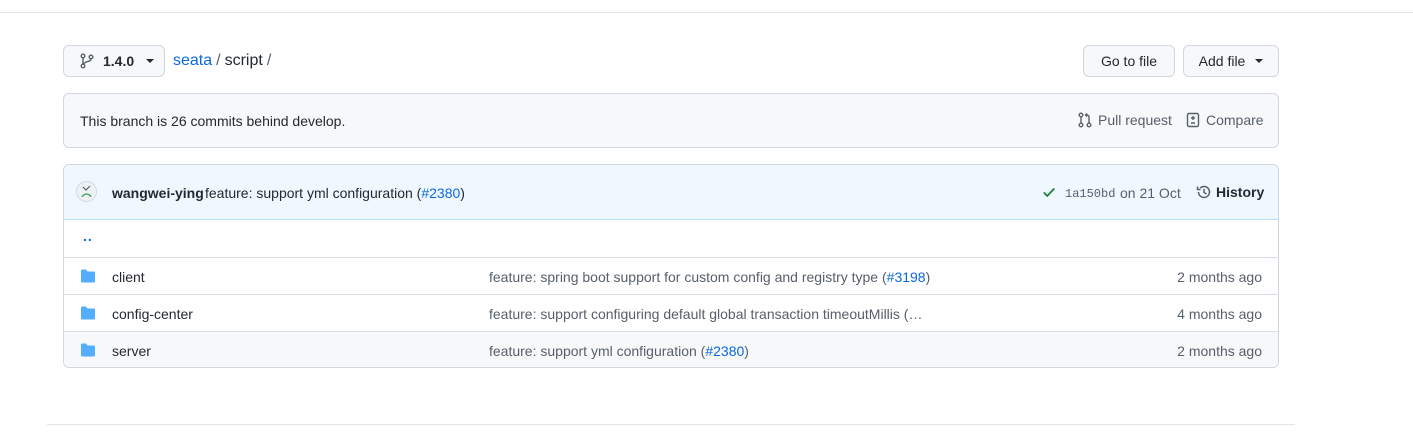 The image size is (1413, 443). What do you see at coordinates (88, 236) in the screenshot?
I see `parent-directory-link: ..` at bounding box center [88, 236].